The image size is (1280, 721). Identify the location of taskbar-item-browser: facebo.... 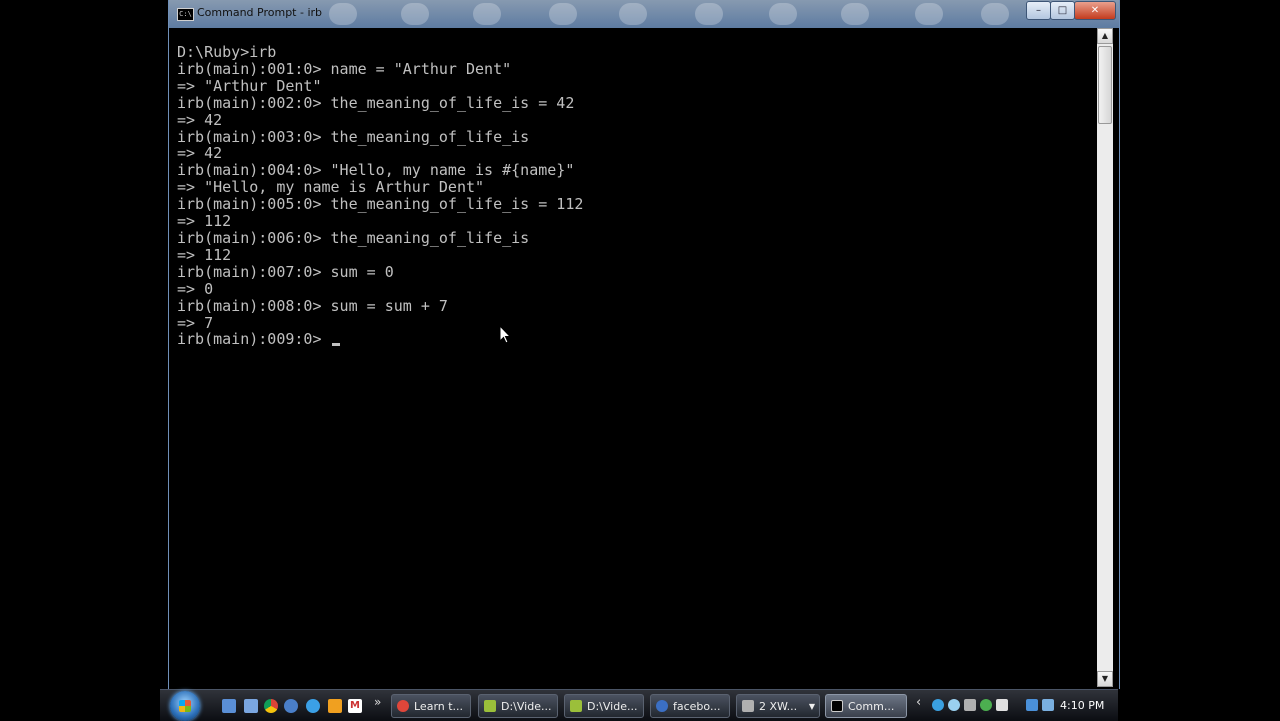
(690, 706).